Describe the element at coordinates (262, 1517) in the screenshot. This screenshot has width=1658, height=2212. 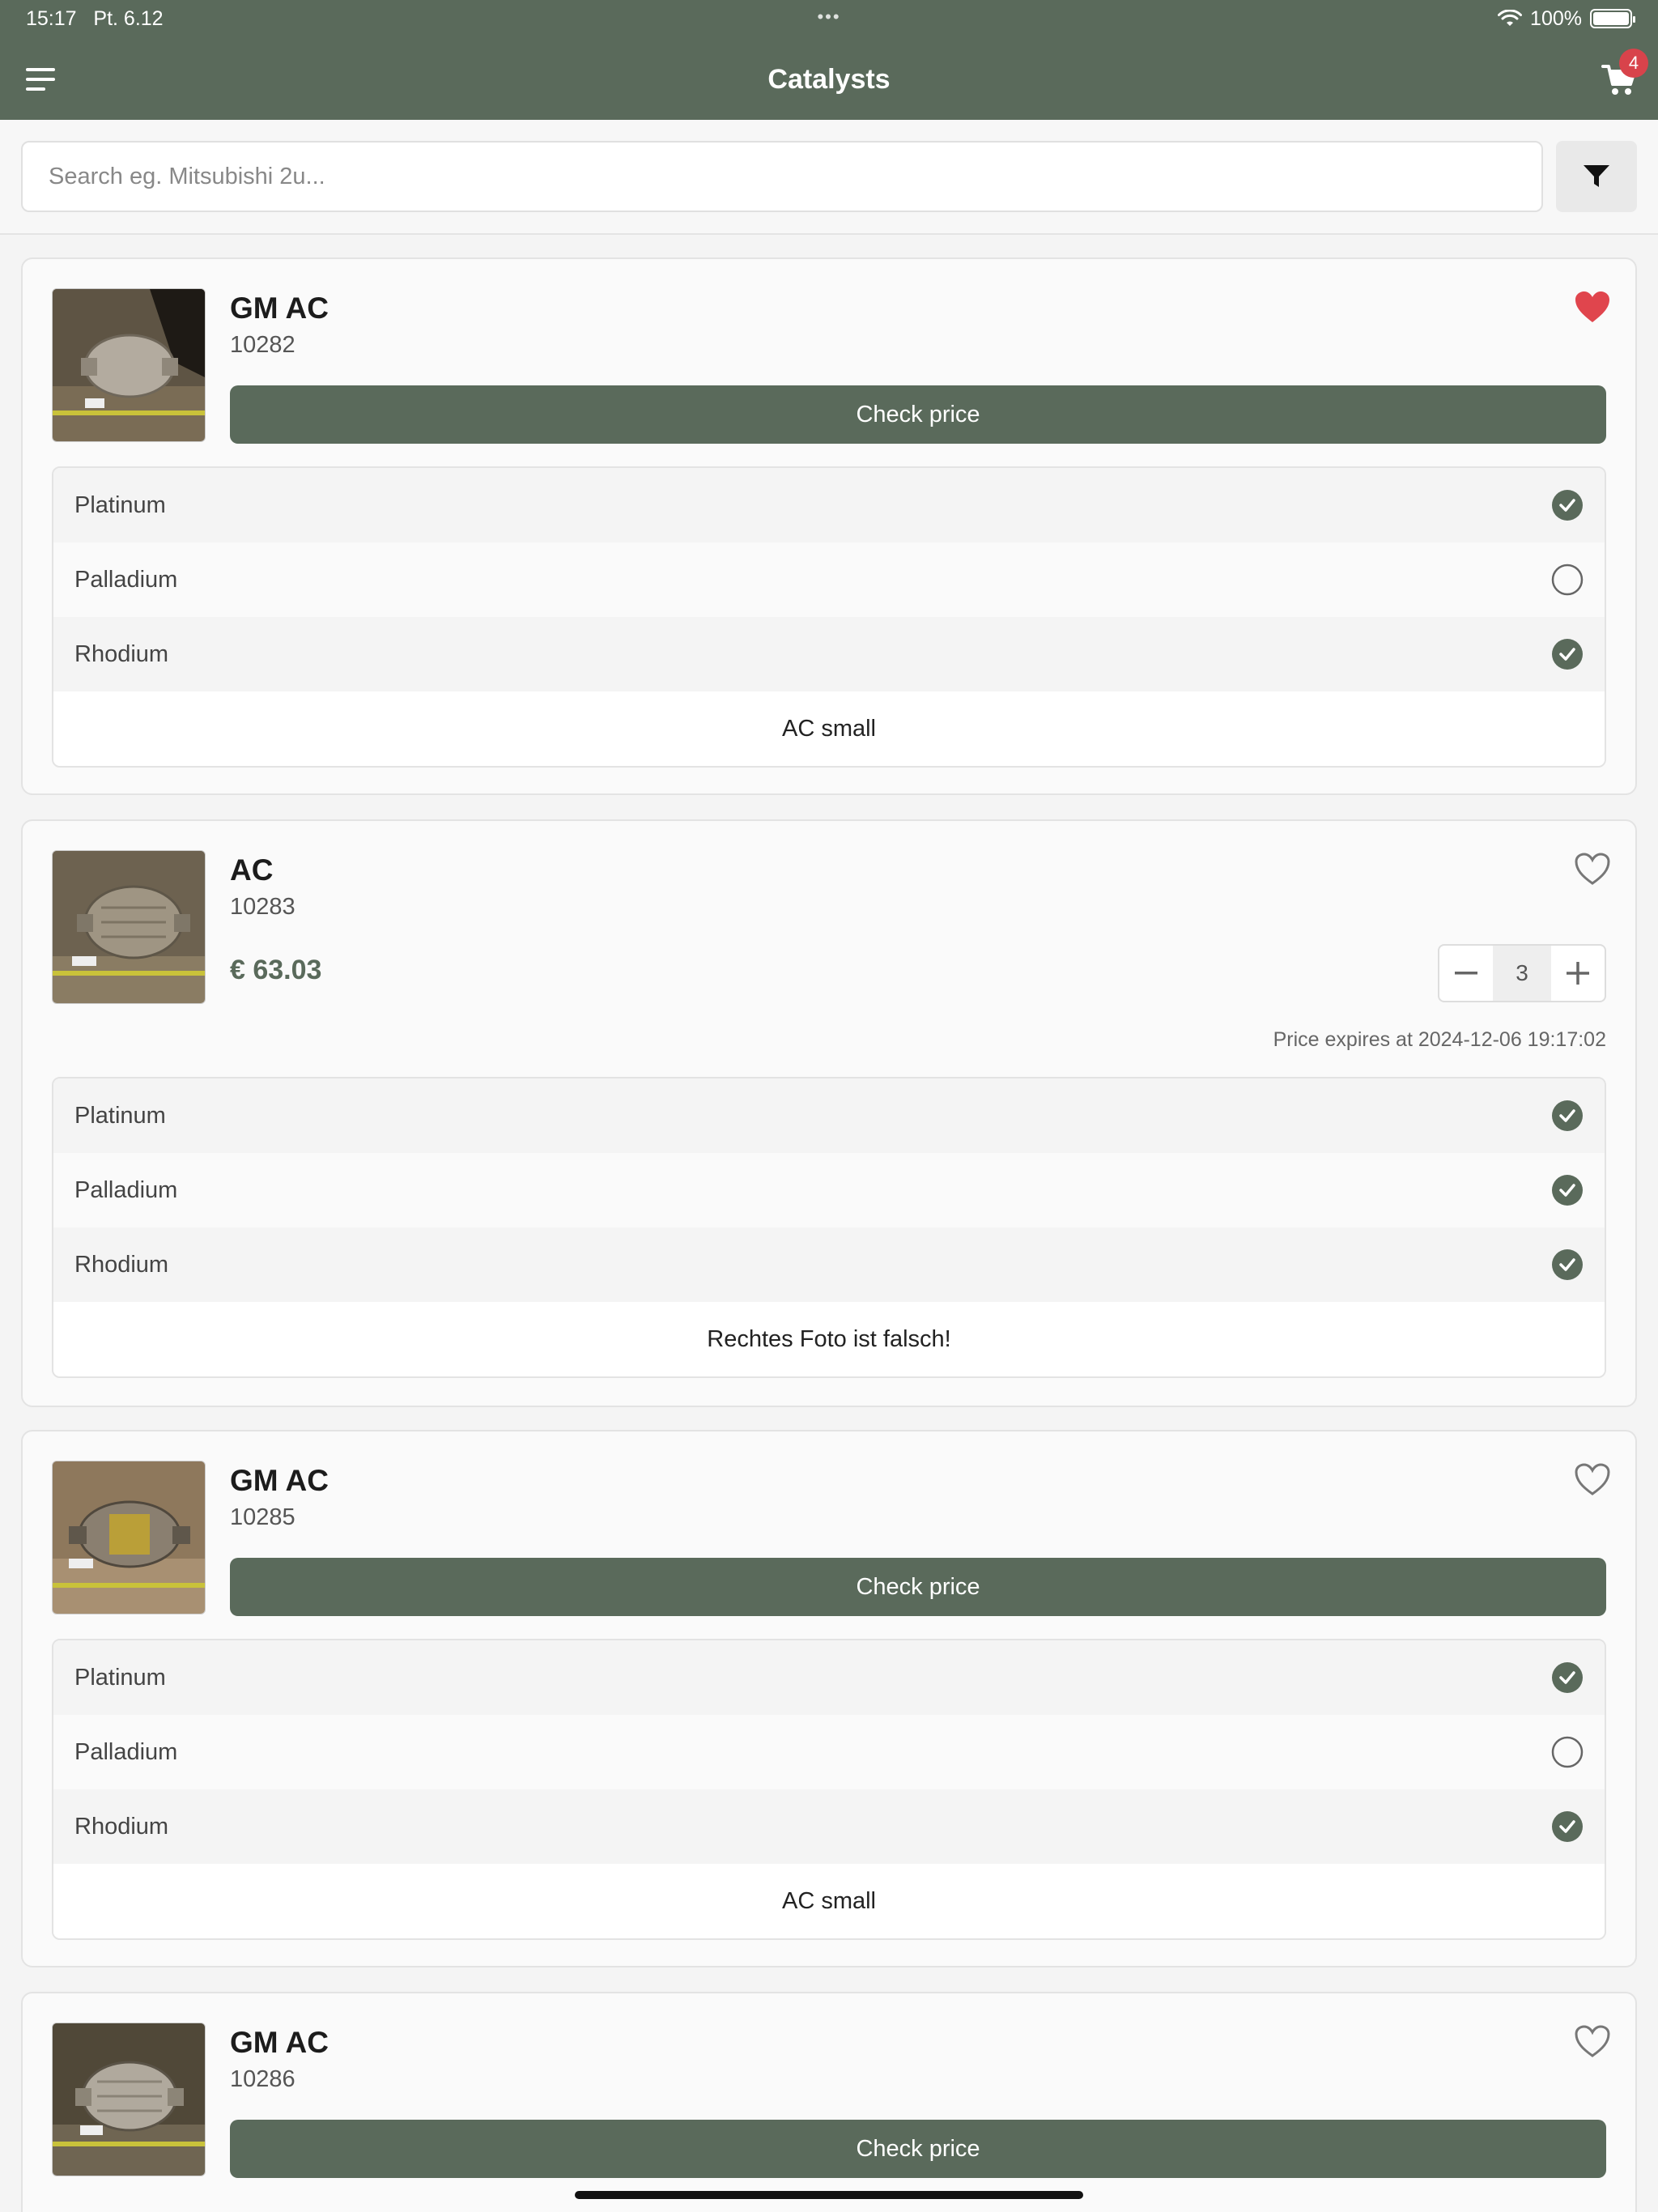
I see `product-code: 10285` at that location.